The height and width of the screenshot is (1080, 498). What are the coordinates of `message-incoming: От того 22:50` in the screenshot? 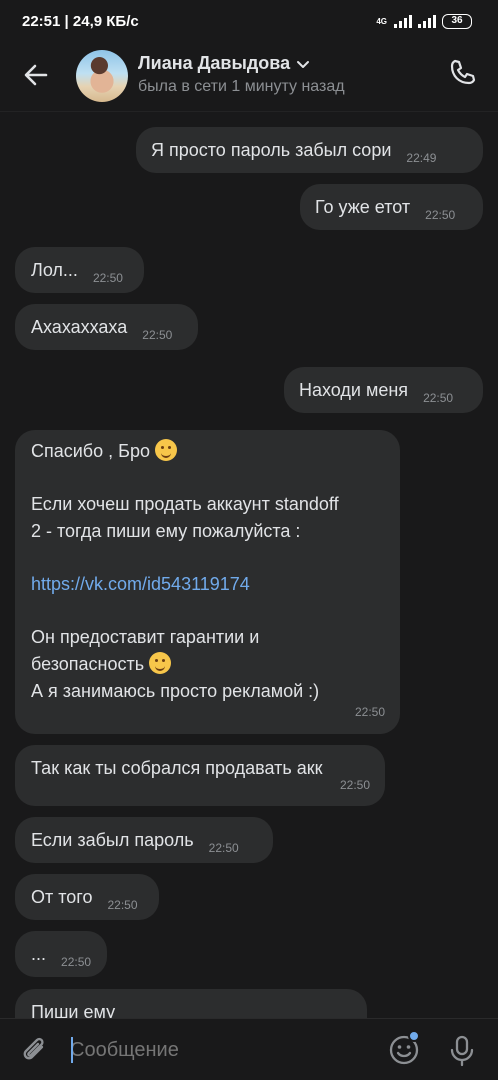 It's located at (87, 897).